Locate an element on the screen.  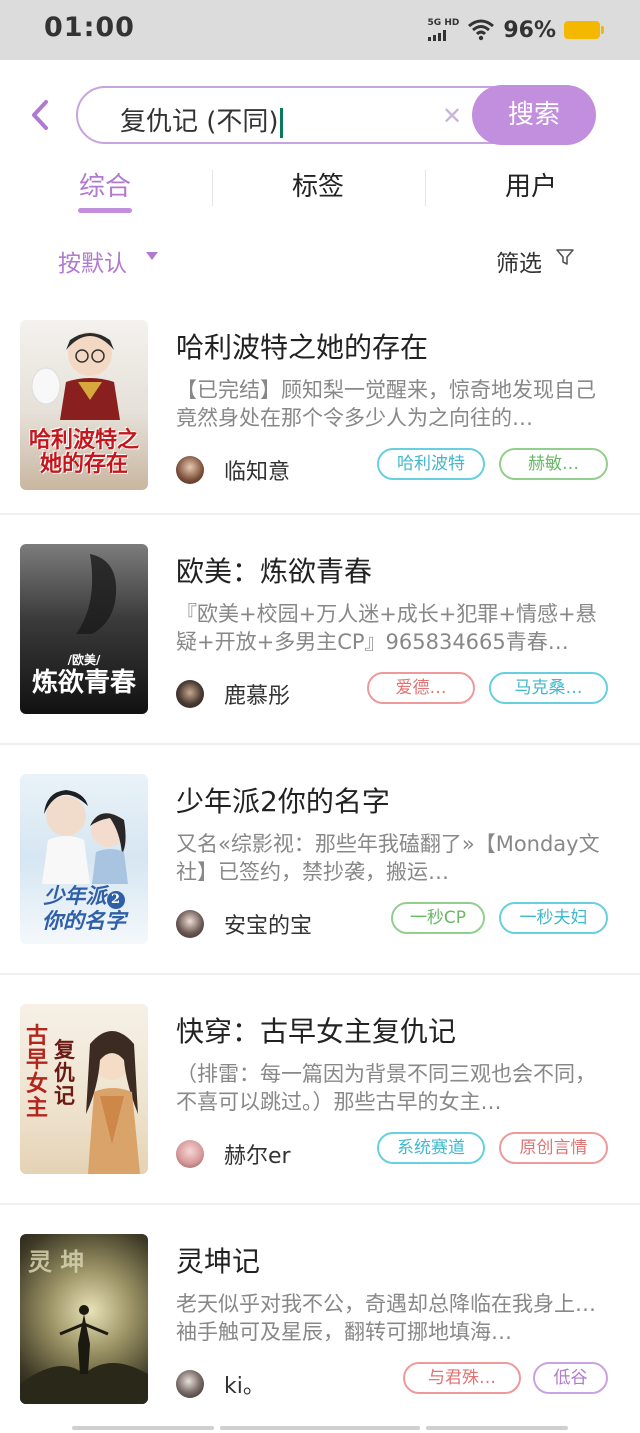
back-icon is located at coordinates (41, 115).